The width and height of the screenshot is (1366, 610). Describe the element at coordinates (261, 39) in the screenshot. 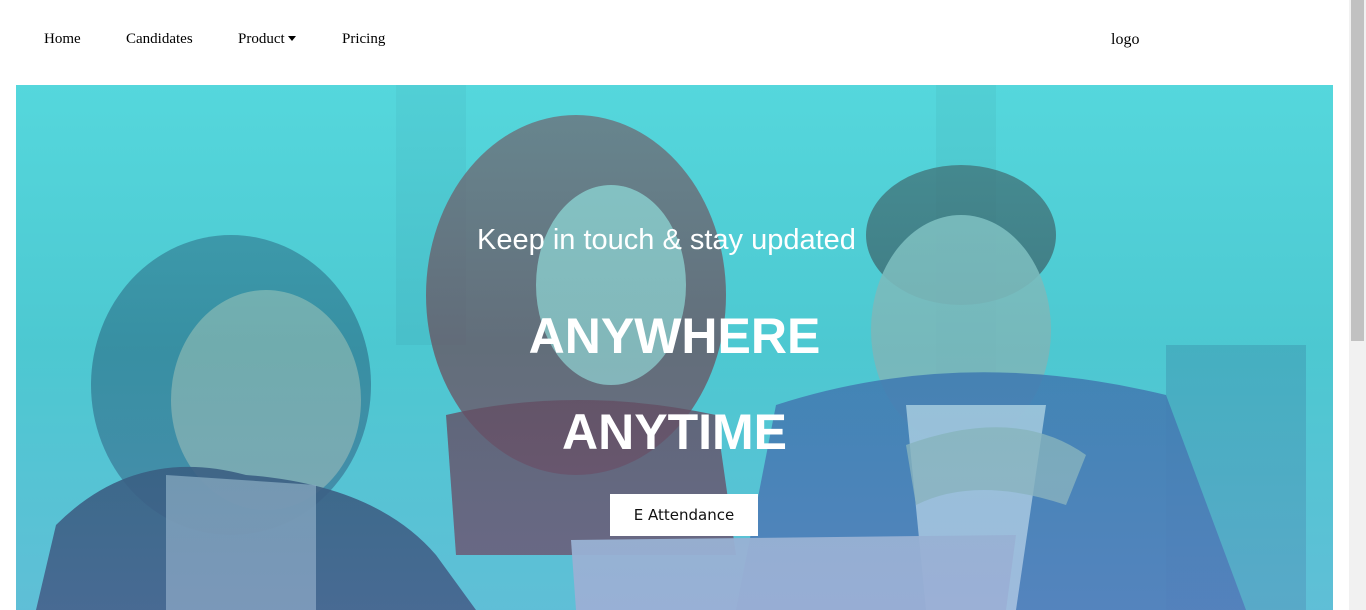

I see `nav-link-product-label: Product` at that location.